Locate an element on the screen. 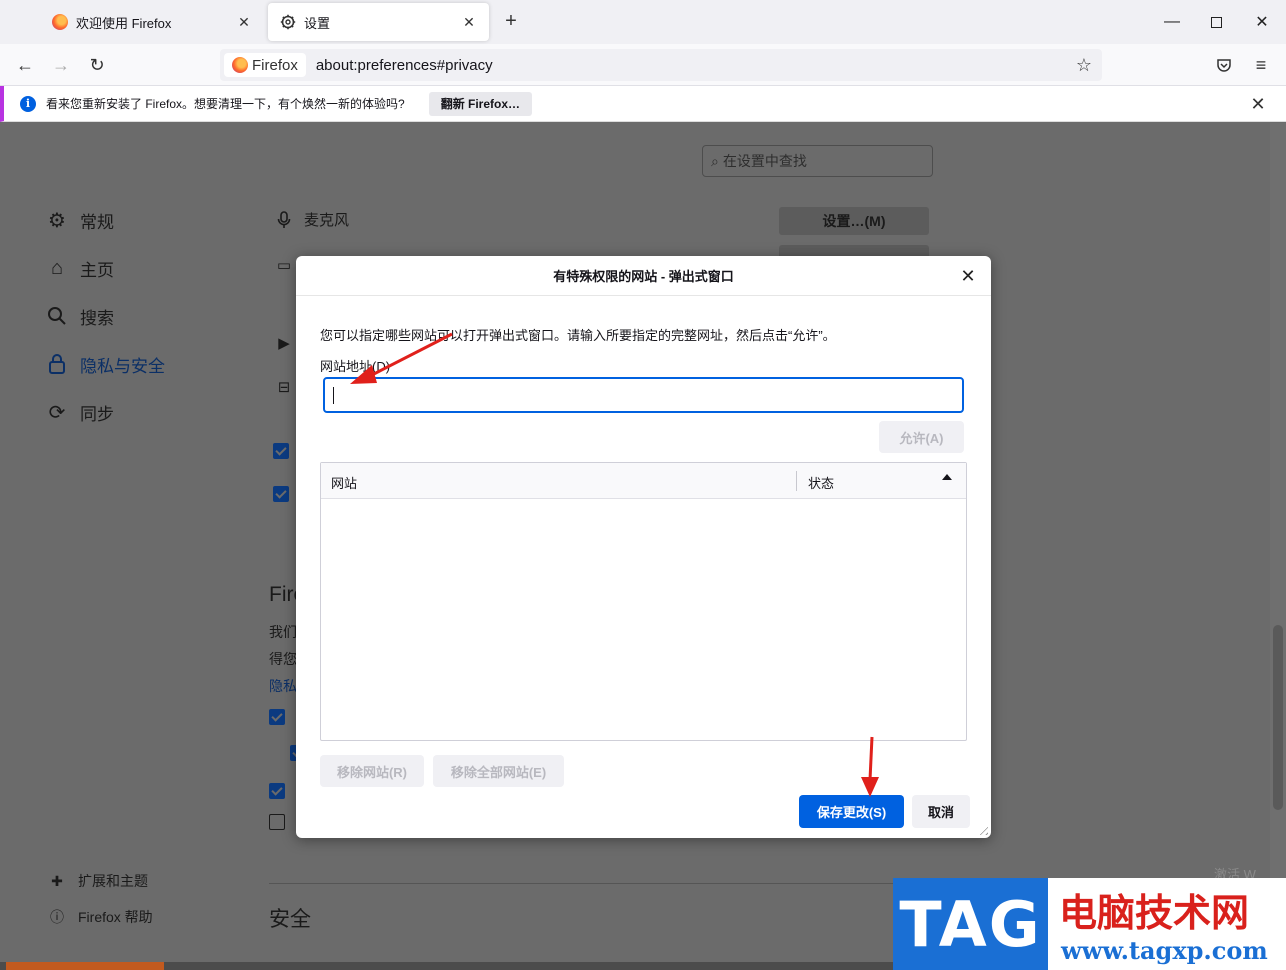  divider is located at coordinates (634, 883).